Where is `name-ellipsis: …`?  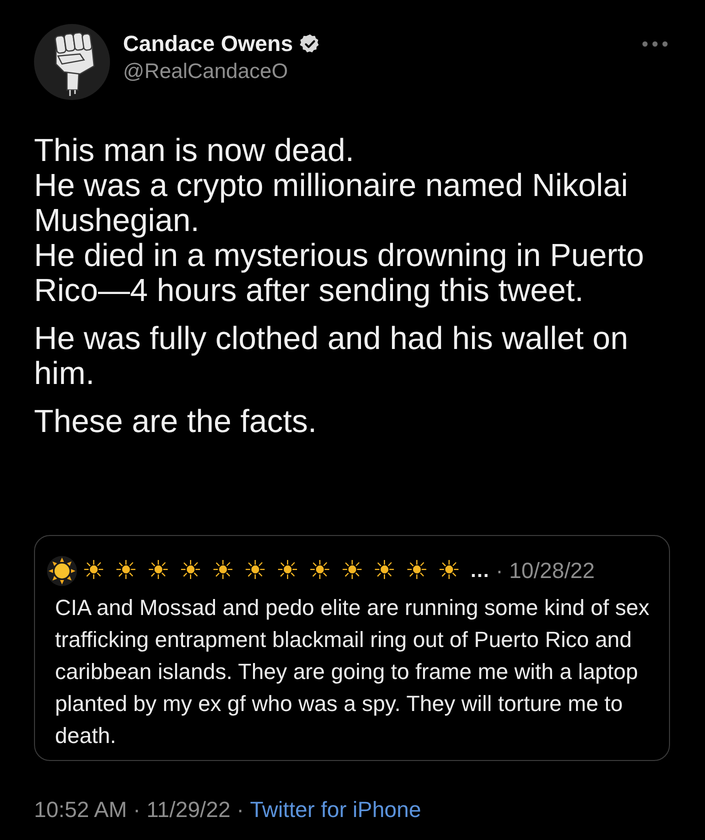 name-ellipsis: … is located at coordinates (480, 571).